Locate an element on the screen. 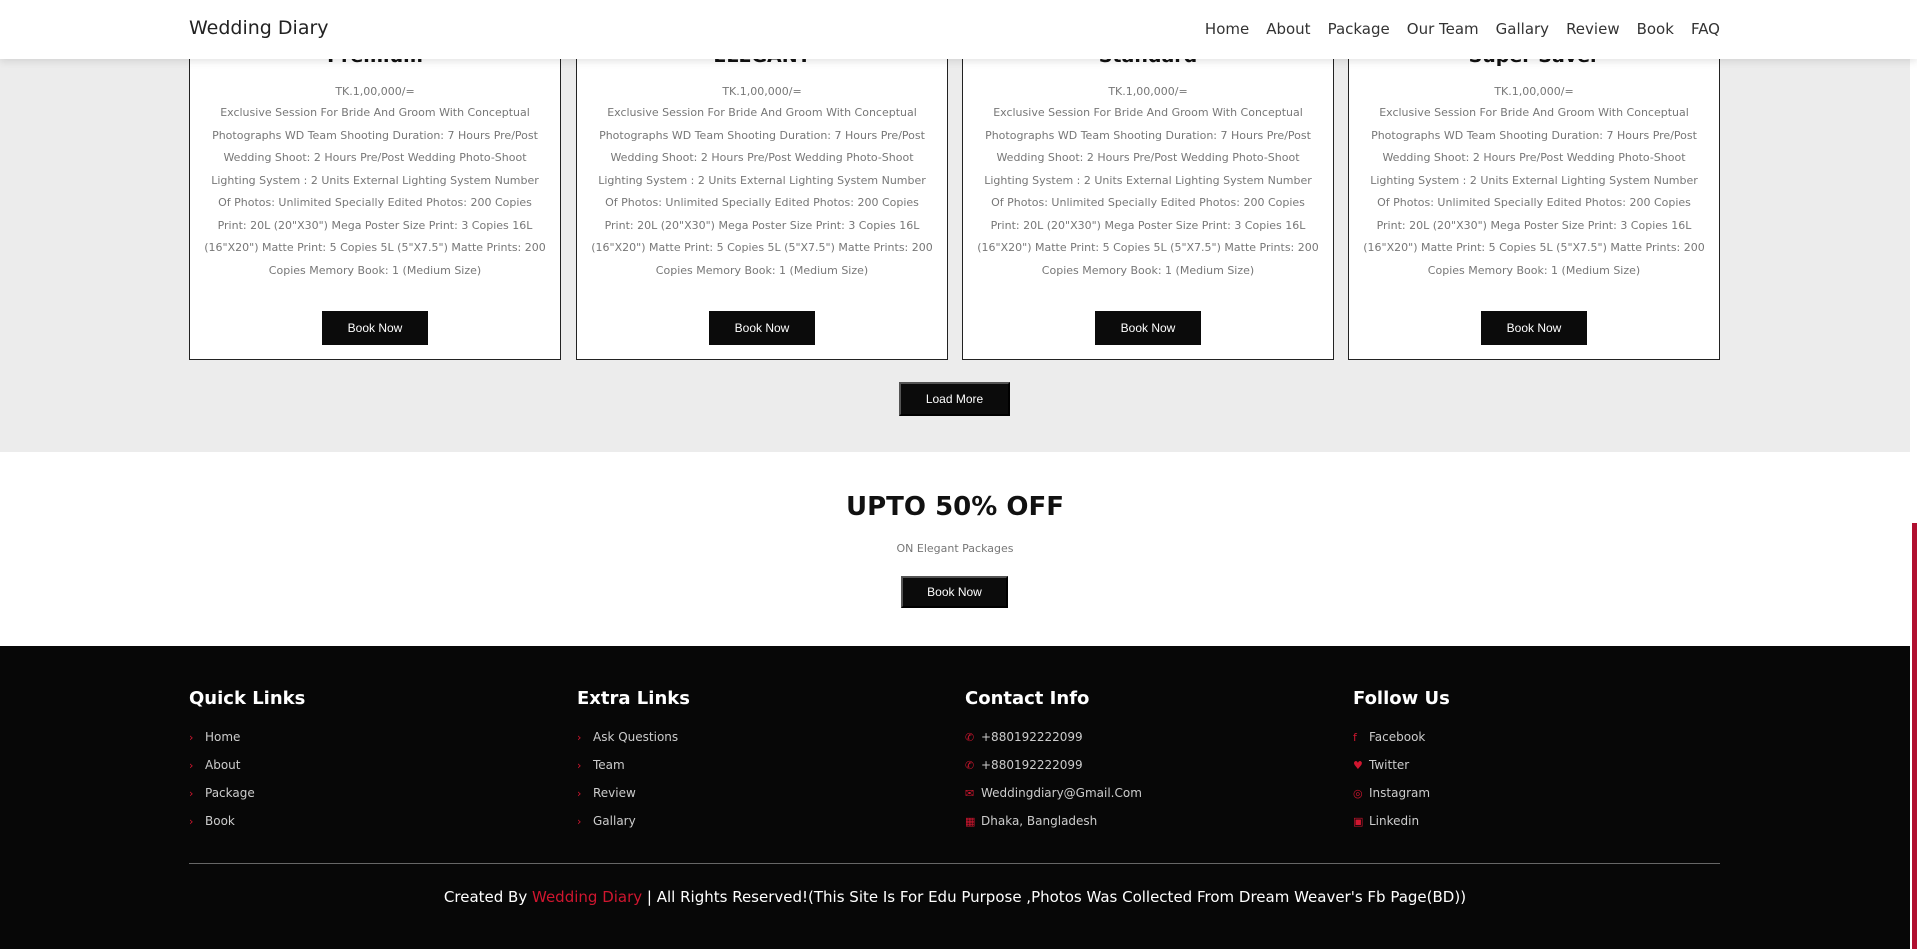  footer-link-book: › Book is located at coordinates (349, 821).